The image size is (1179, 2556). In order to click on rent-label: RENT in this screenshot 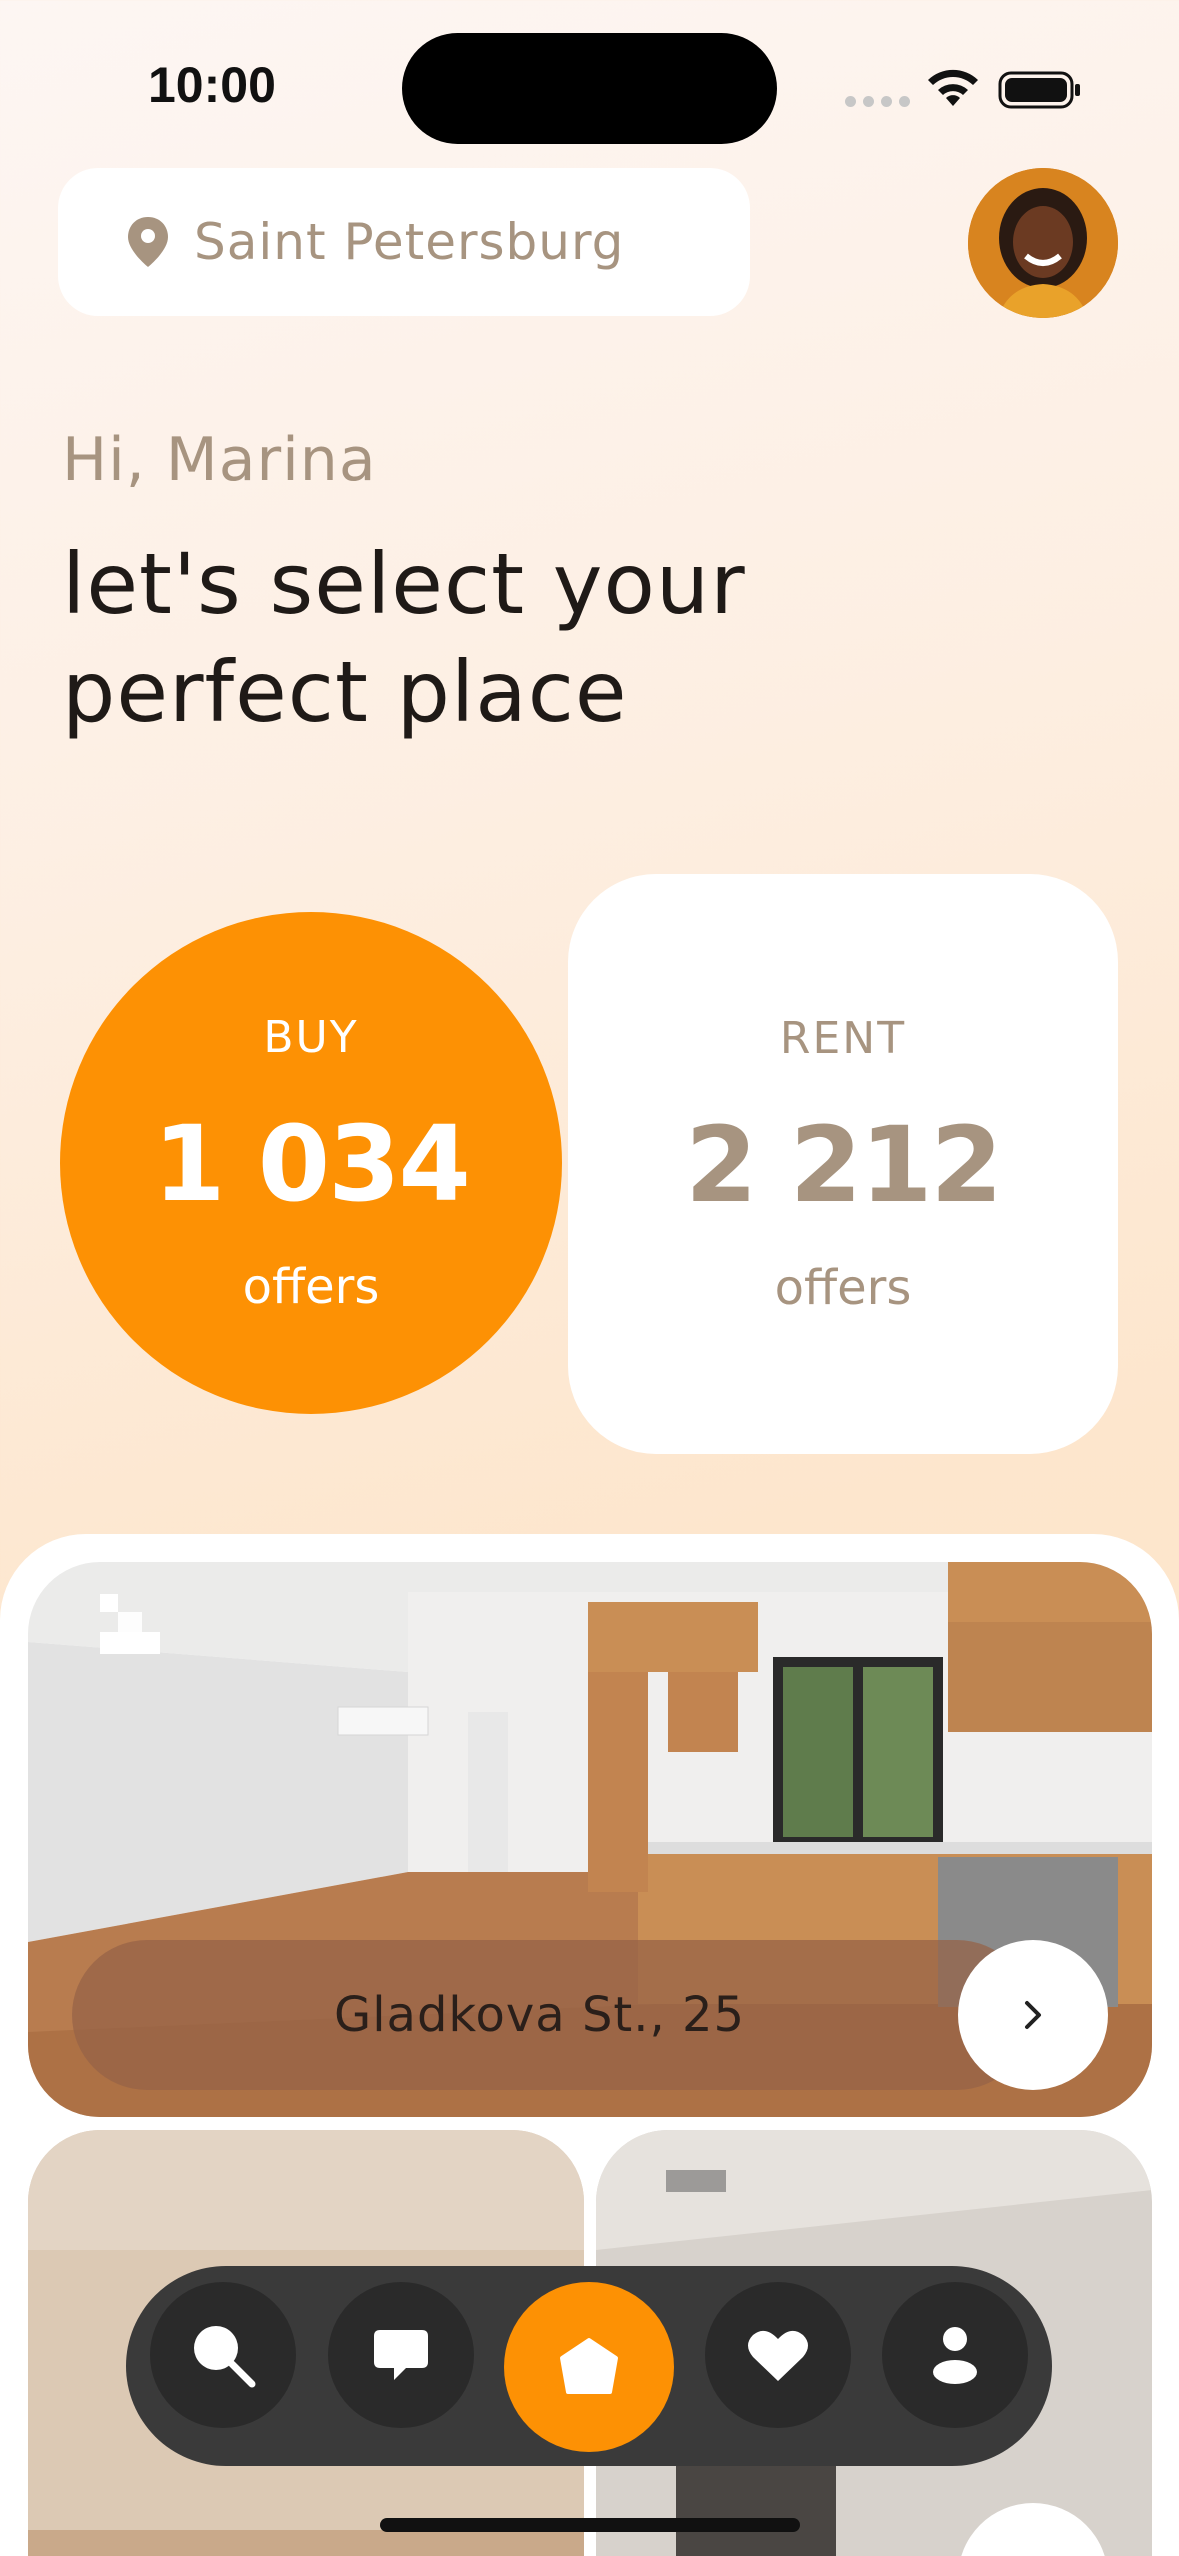, I will do `click(843, 1038)`.